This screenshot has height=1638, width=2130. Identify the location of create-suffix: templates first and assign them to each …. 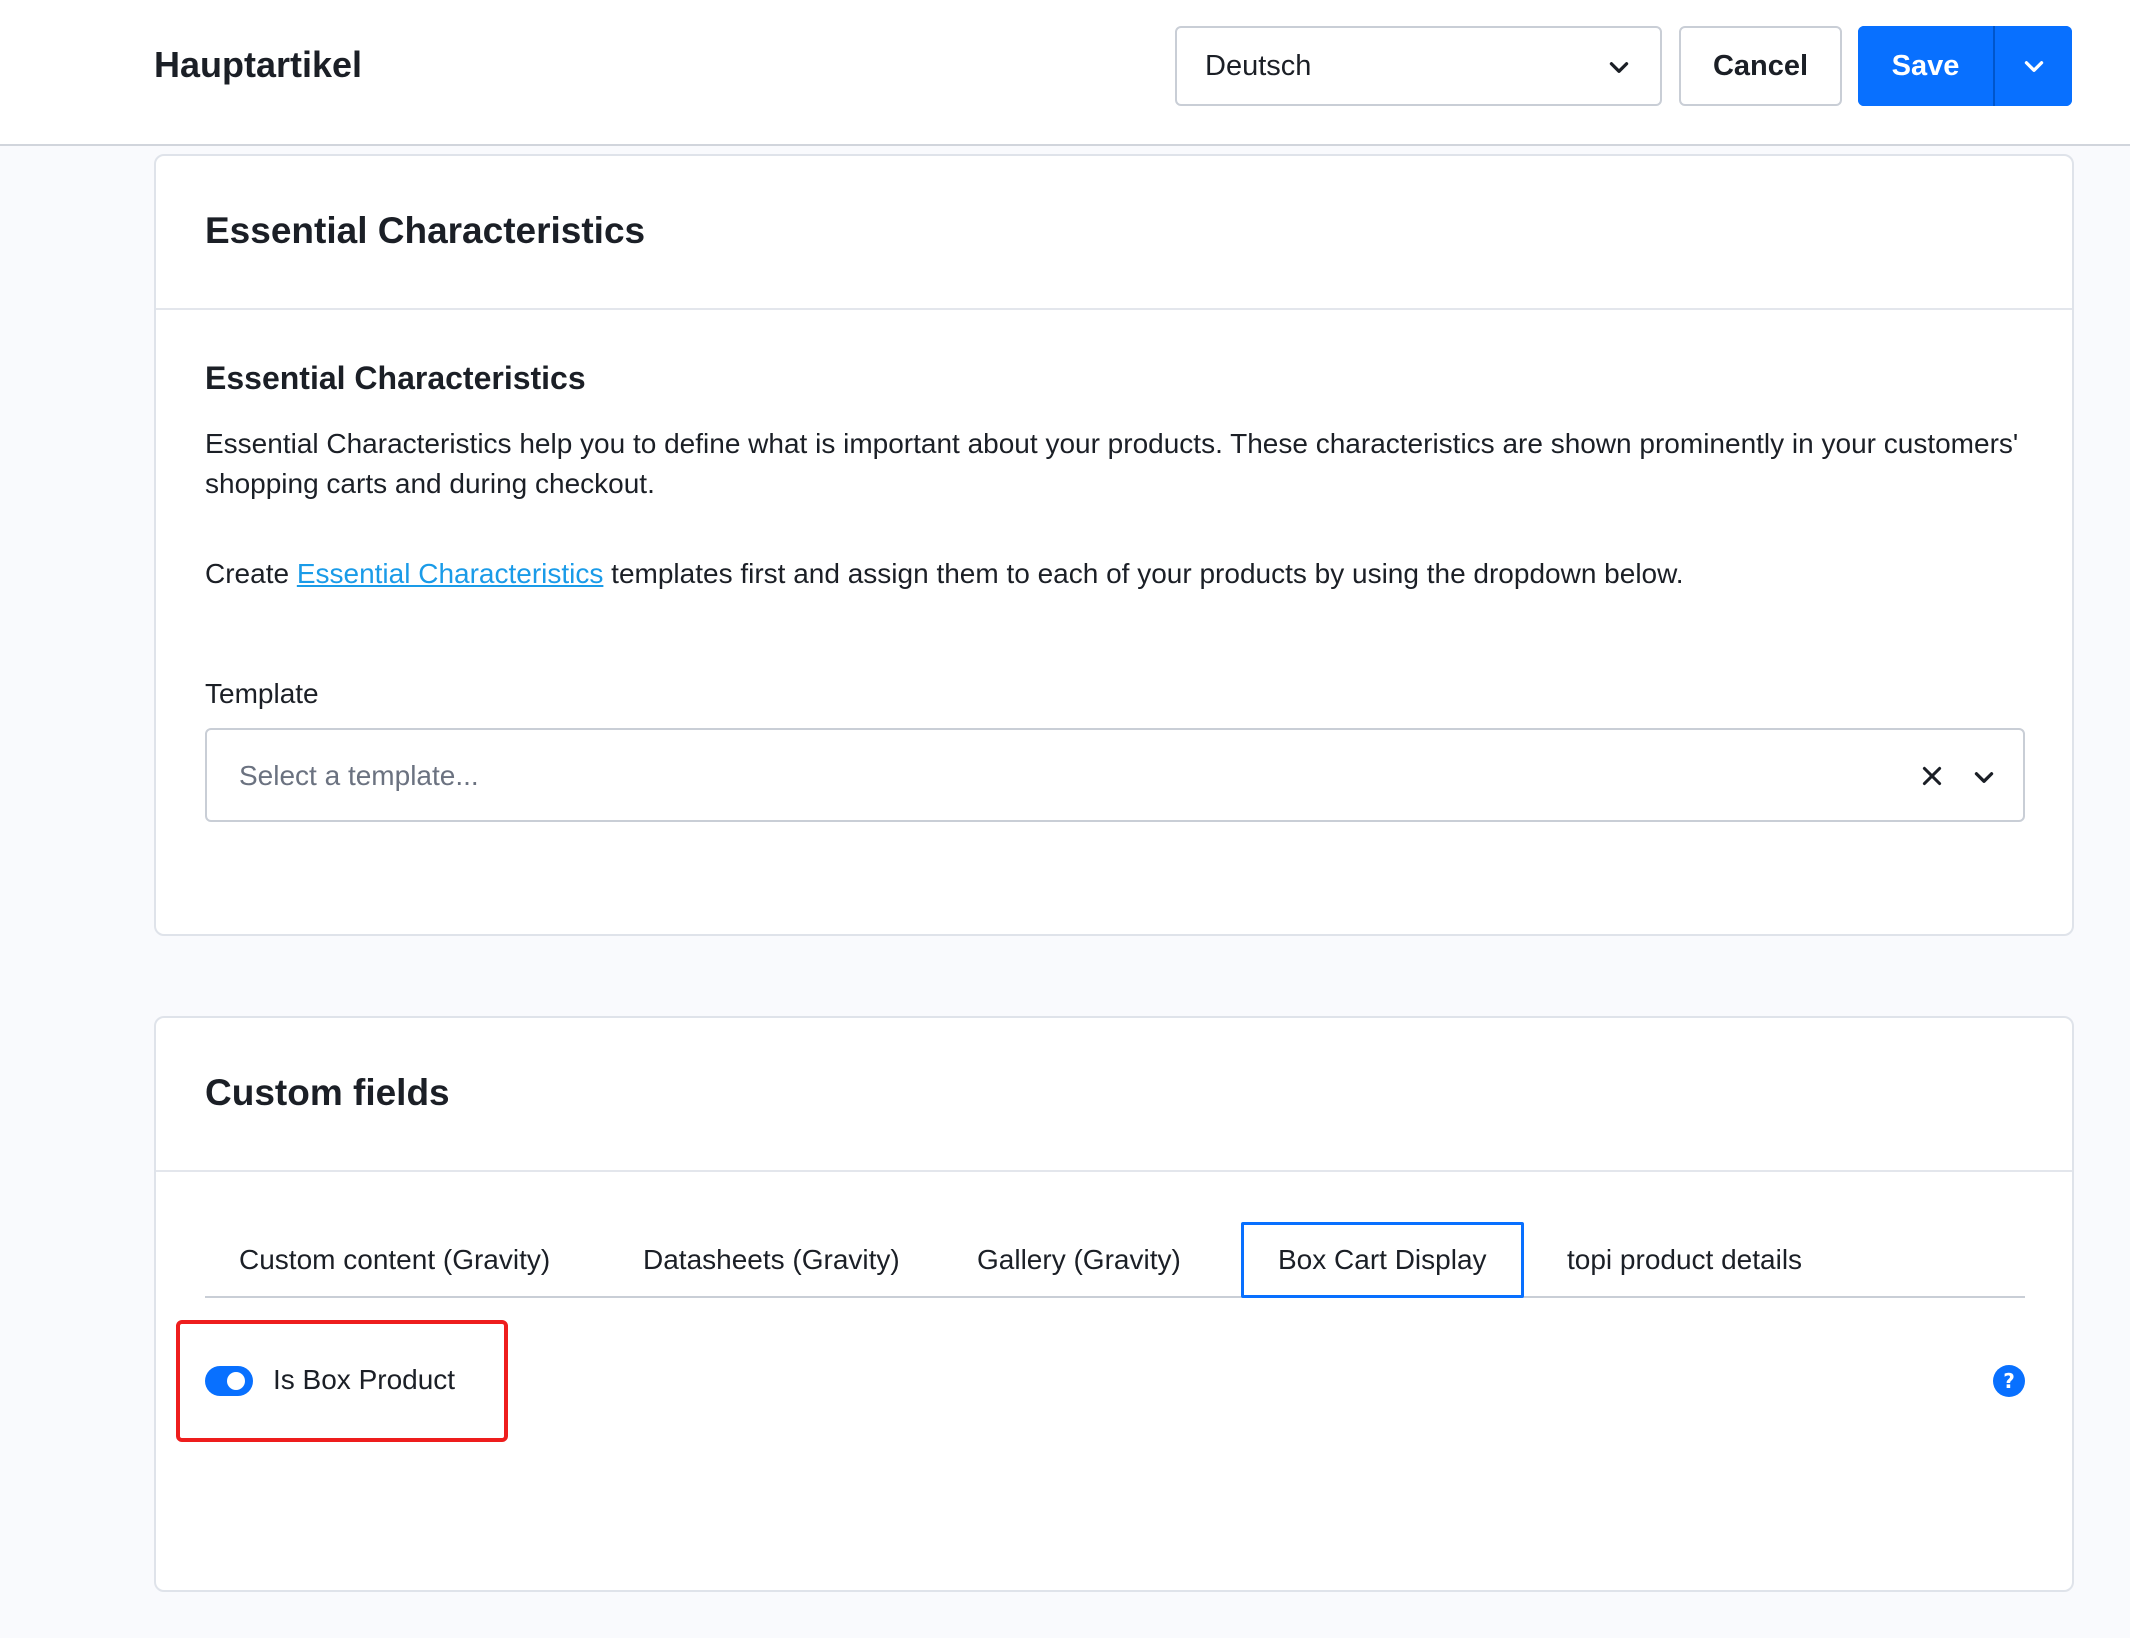
(1143, 573).